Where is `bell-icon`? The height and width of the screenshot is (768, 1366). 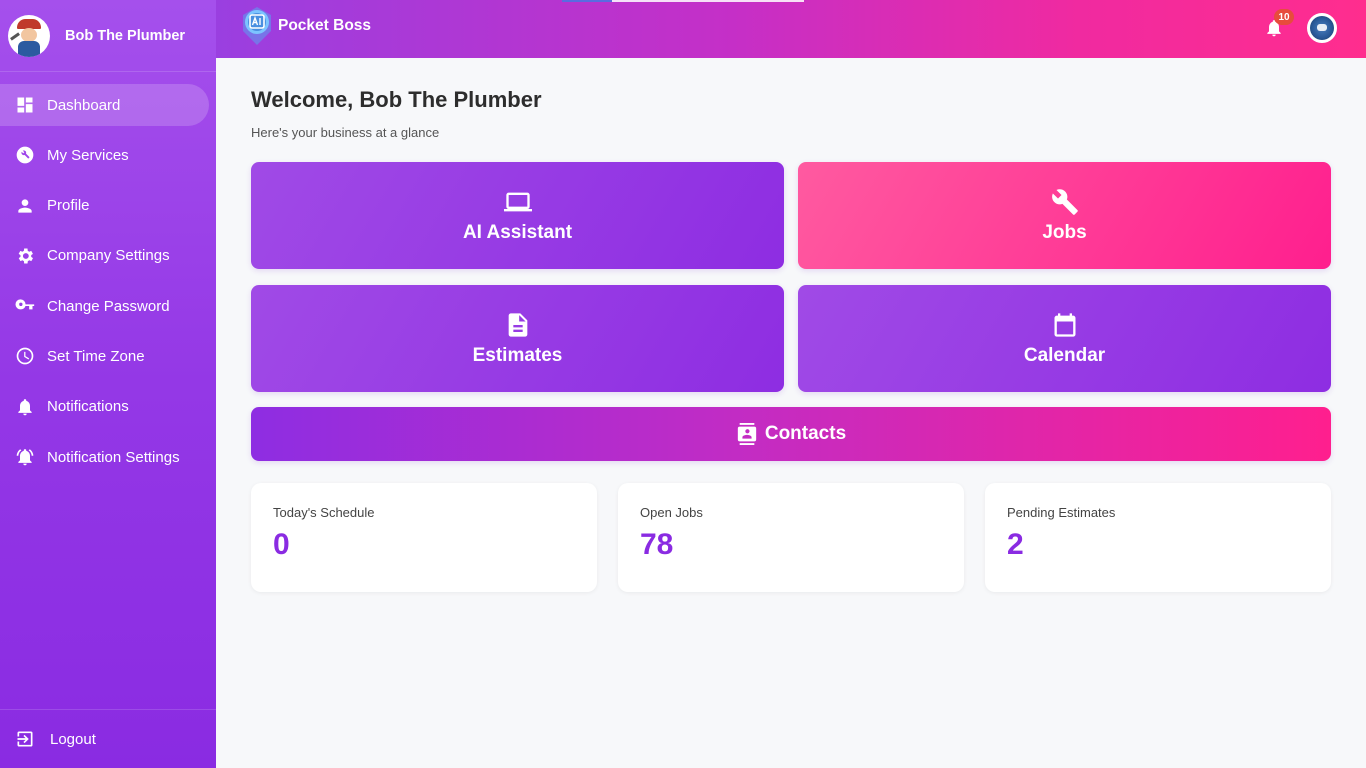 bell-icon is located at coordinates (25, 407).